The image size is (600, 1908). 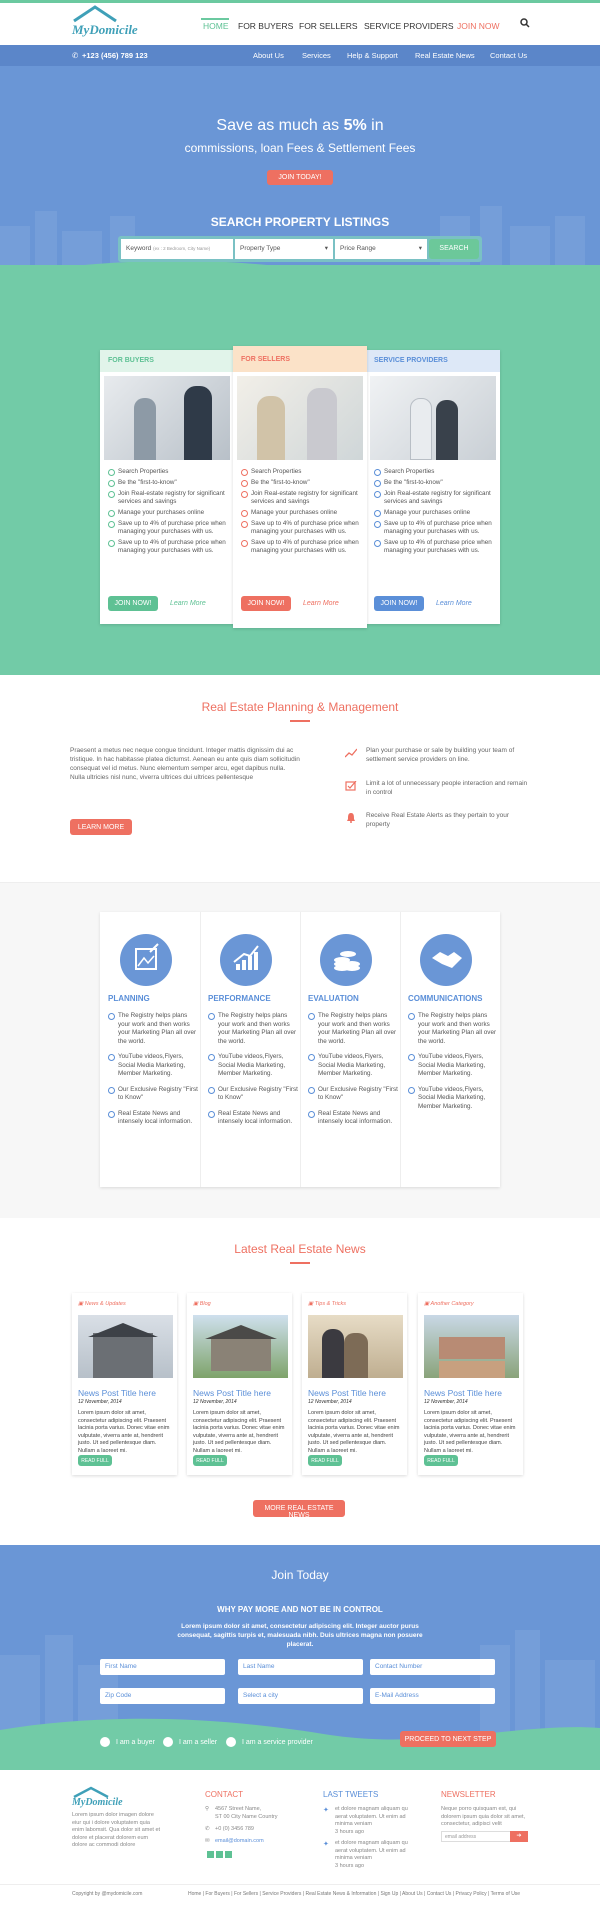 What do you see at coordinates (202, 1304) in the screenshot?
I see `category-label: ▣ Blog` at bounding box center [202, 1304].